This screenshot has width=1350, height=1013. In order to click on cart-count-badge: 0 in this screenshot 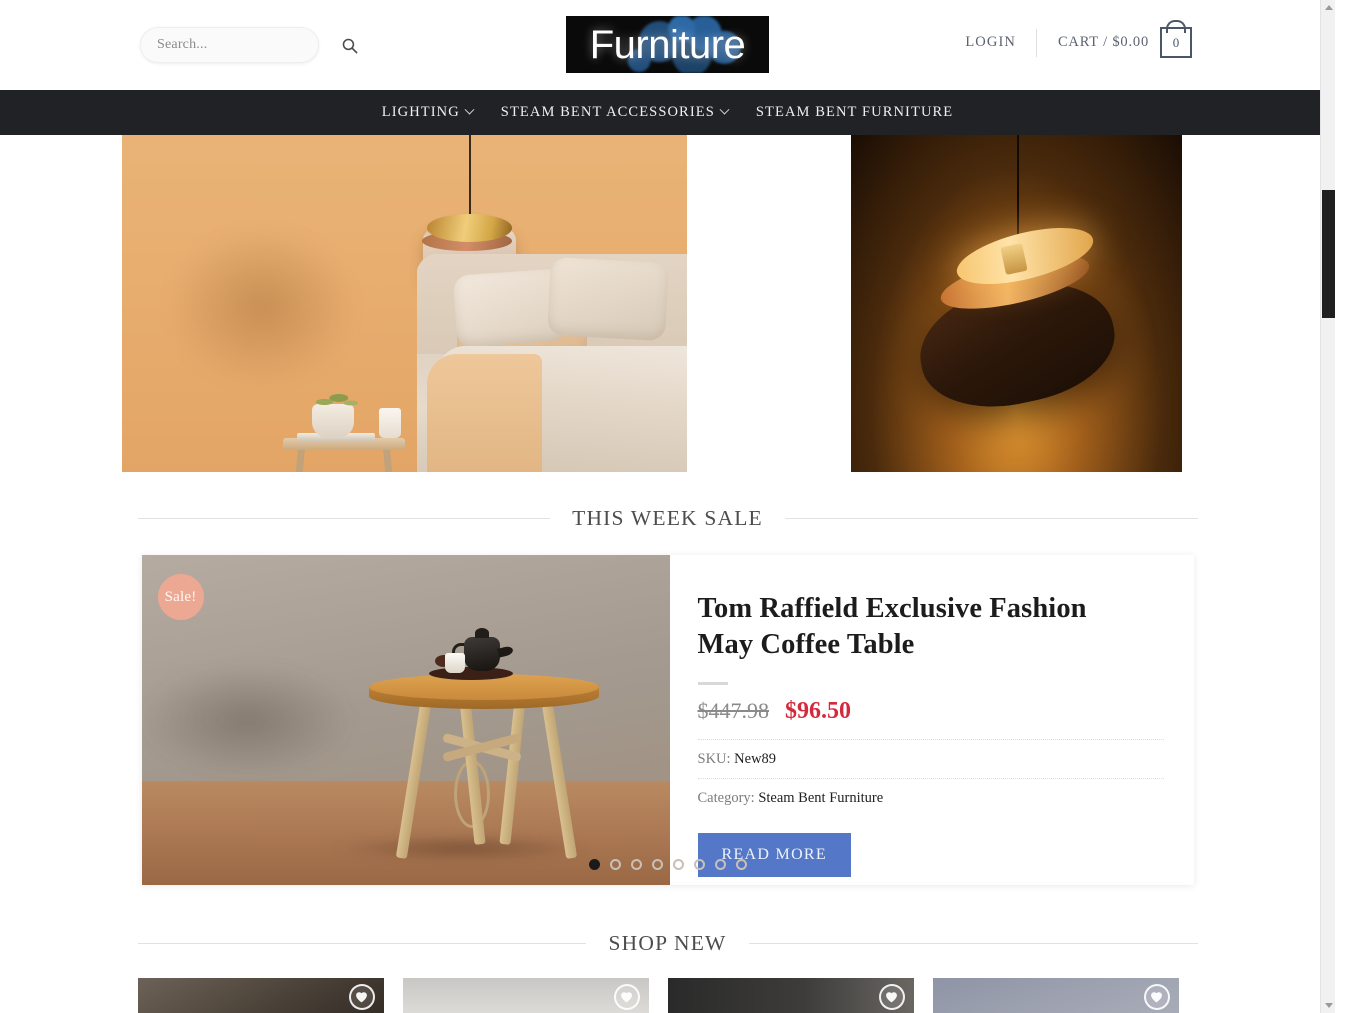, I will do `click(1176, 42)`.